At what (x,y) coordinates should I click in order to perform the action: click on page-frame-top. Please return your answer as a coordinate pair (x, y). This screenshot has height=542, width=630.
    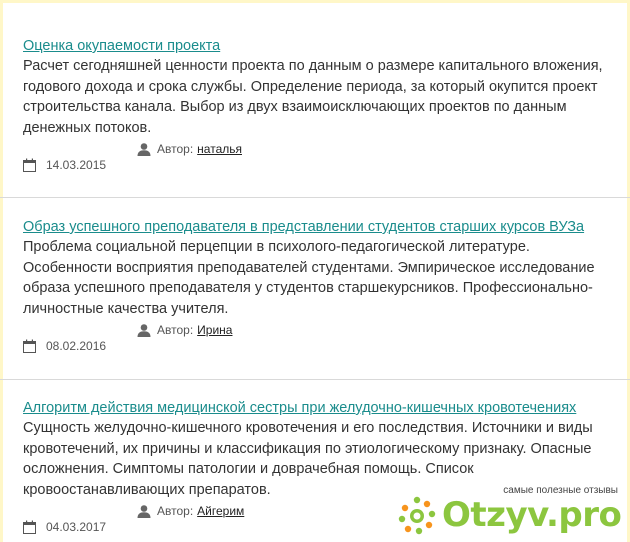
    Looking at the image, I should click on (315, 1).